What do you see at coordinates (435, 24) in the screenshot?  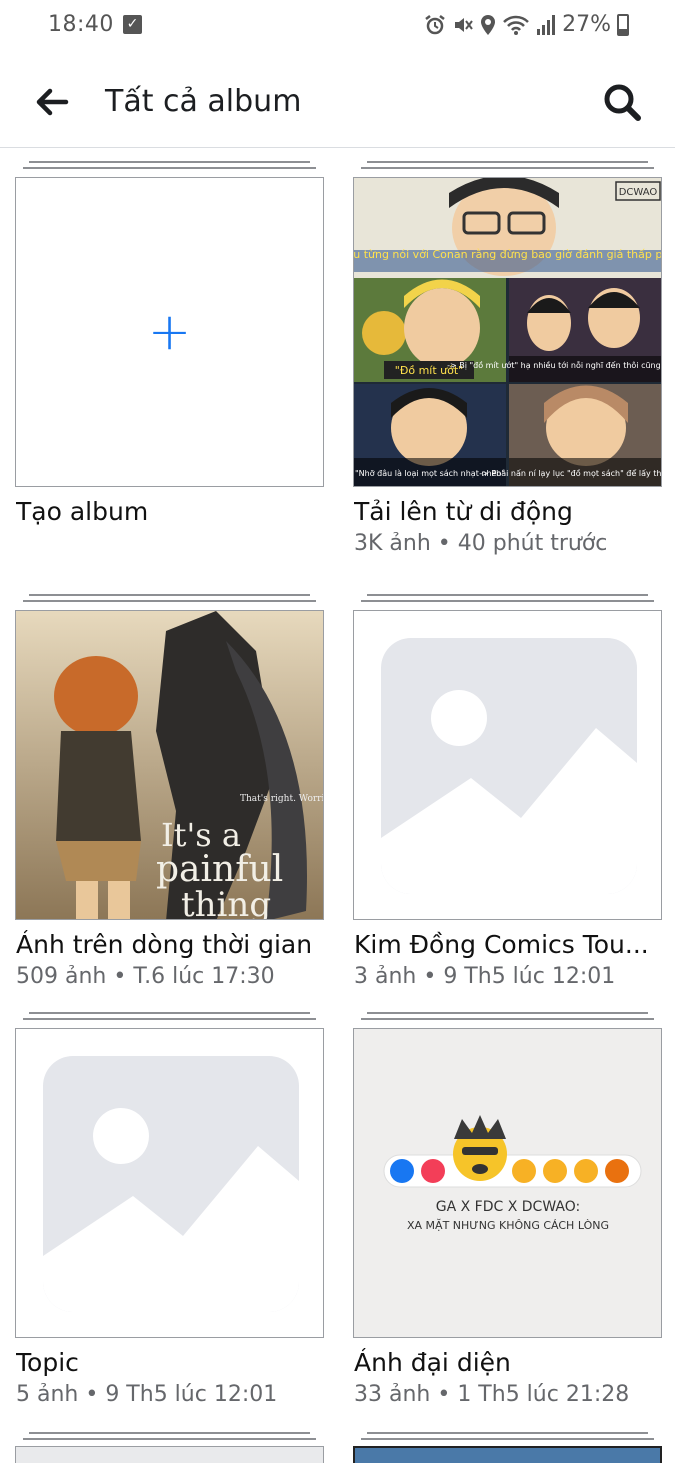 I see `alarm-icon` at bounding box center [435, 24].